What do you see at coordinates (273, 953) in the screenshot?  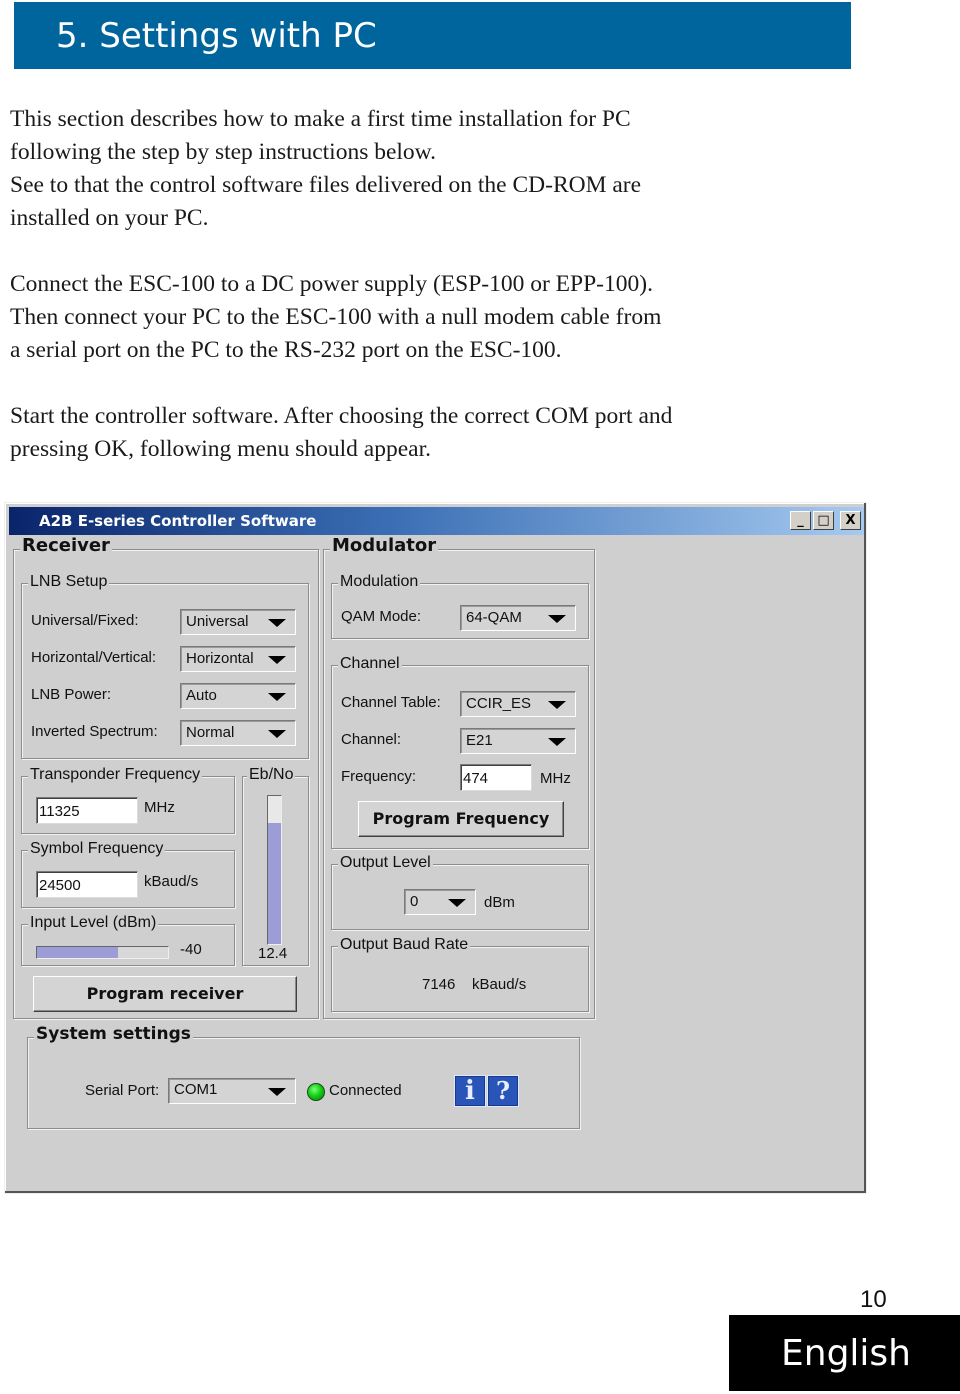 I see `ebno-value: 12.4` at bounding box center [273, 953].